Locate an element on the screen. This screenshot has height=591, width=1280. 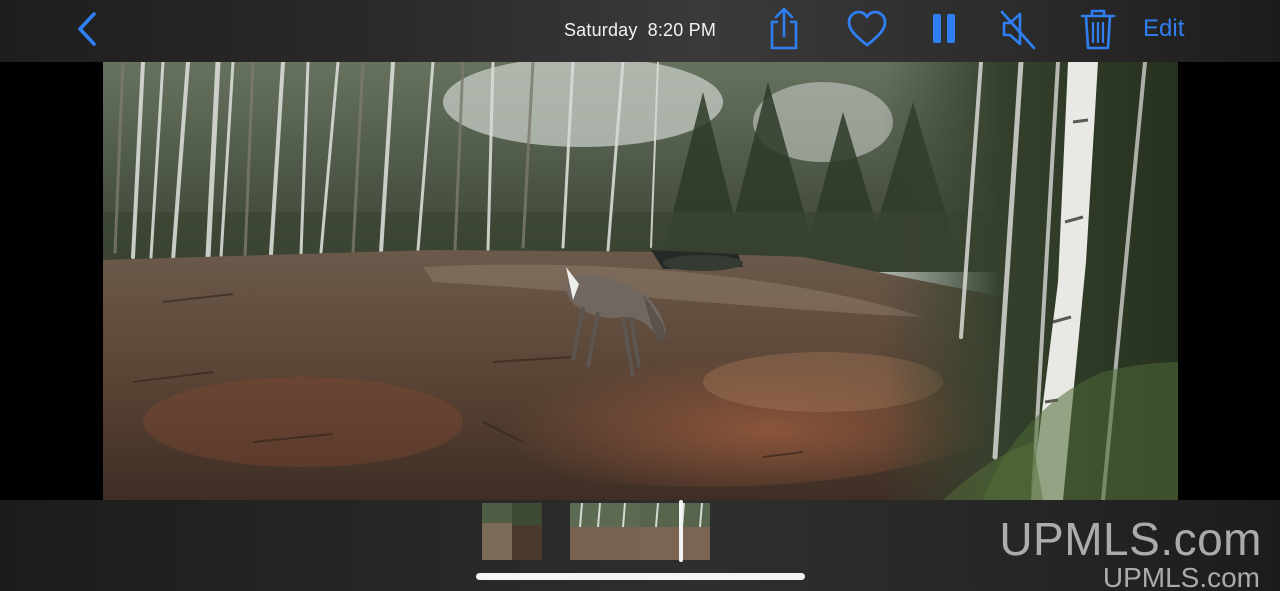
trash-icon is located at coordinates (1098, 29).